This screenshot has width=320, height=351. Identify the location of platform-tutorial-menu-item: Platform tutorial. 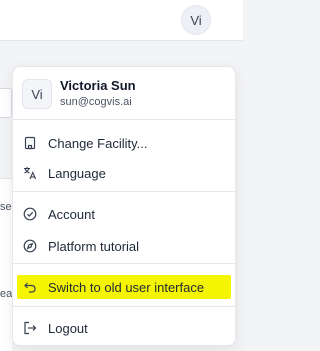
(124, 246).